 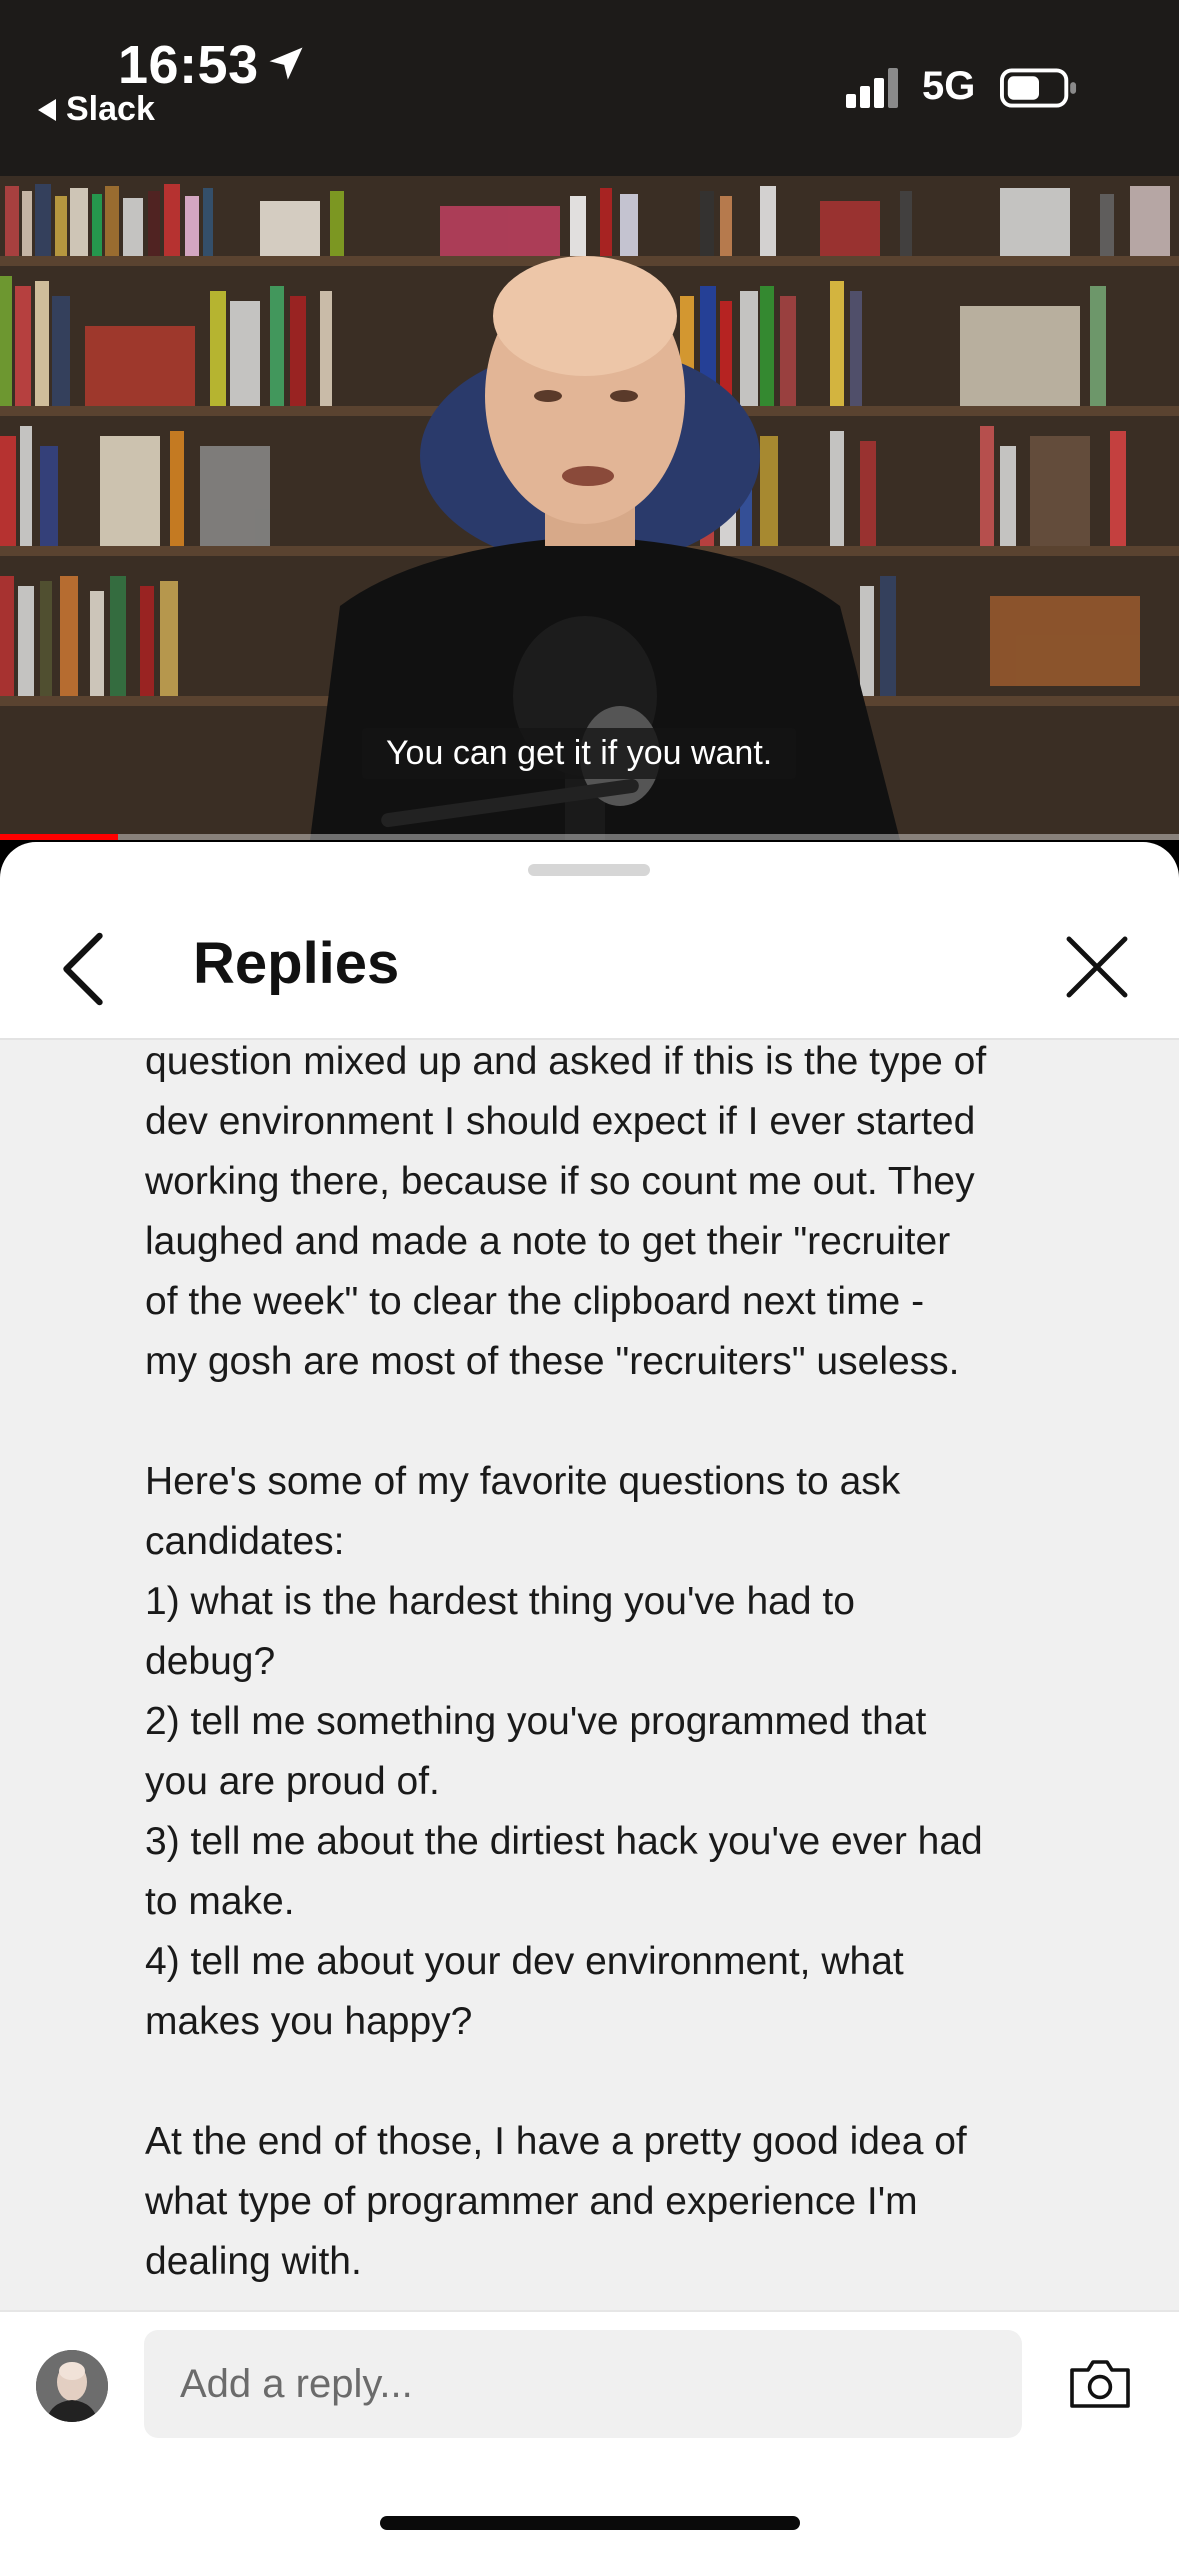 I want to click on video-progress-fill, so click(x=59, y=837).